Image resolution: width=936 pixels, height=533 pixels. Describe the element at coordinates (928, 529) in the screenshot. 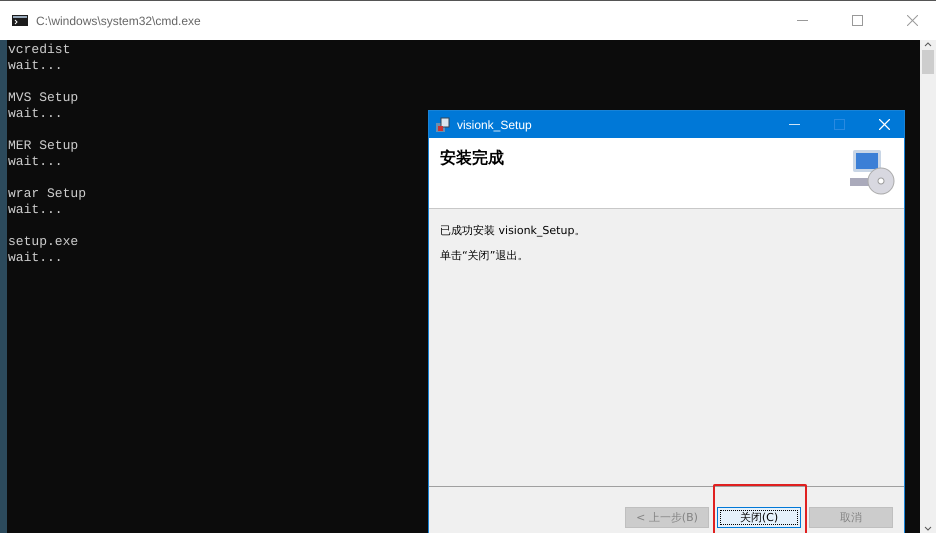

I see `scroll-down-icon` at that location.